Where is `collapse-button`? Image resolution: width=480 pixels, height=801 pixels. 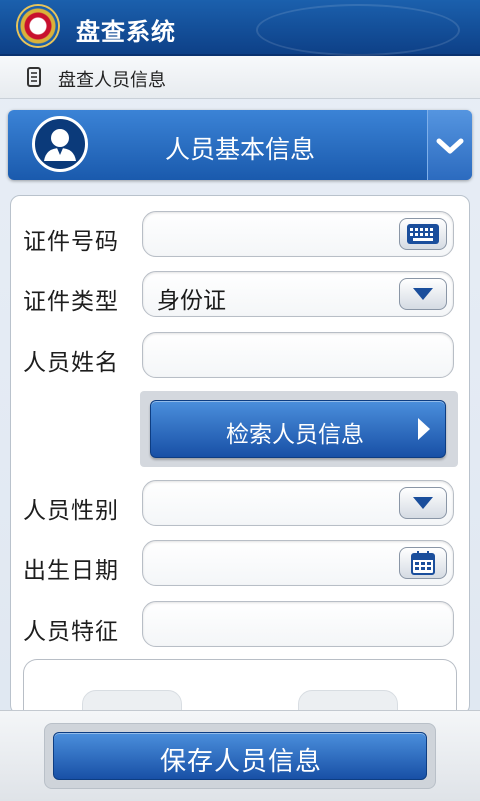 collapse-button is located at coordinates (449, 145).